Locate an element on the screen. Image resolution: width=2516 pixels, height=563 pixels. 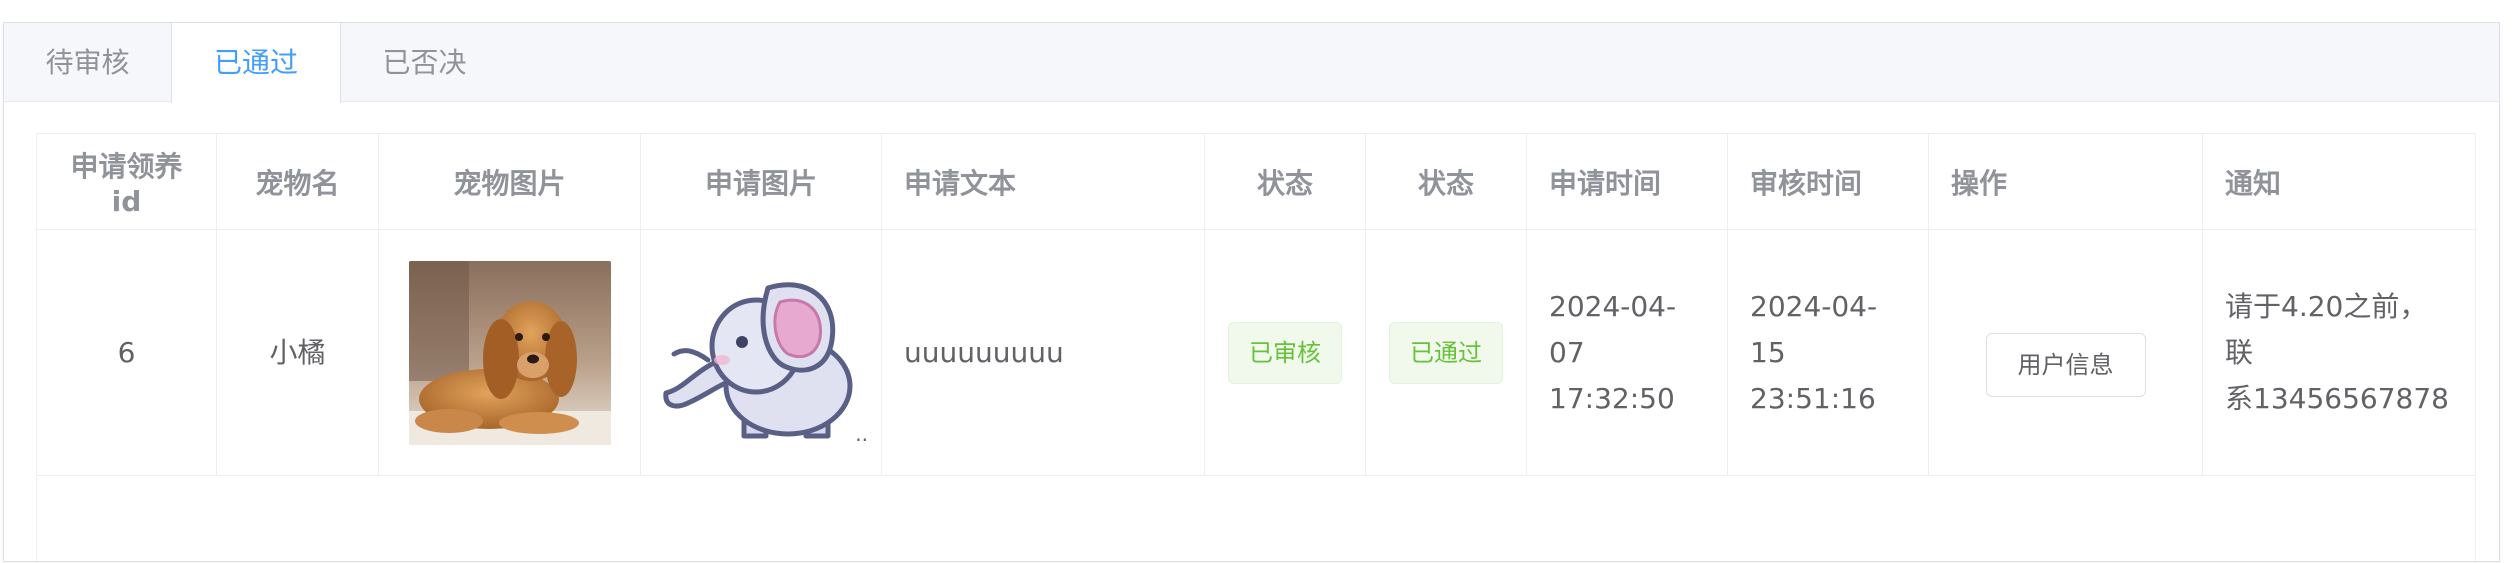
header-review-time: 审核时间 is located at coordinates (1828, 181).